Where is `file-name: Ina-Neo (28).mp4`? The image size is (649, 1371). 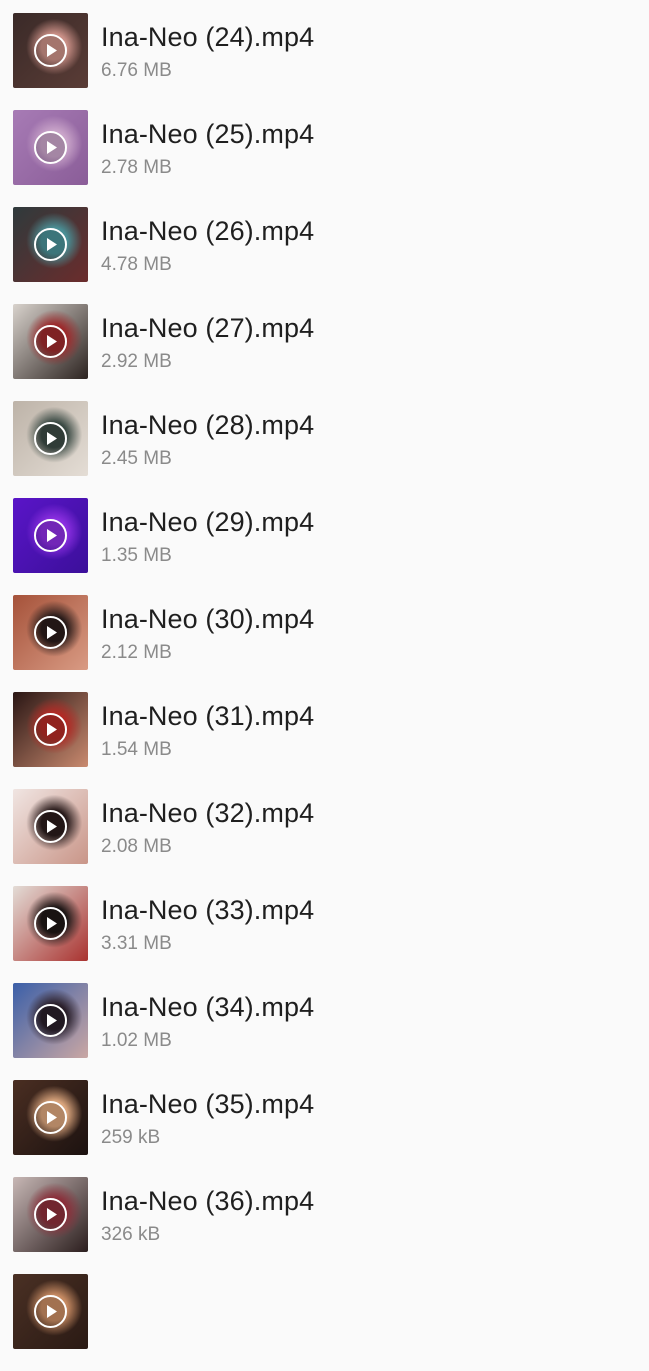 file-name: Ina-Neo (28).mp4 is located at coordinates (208, 425).